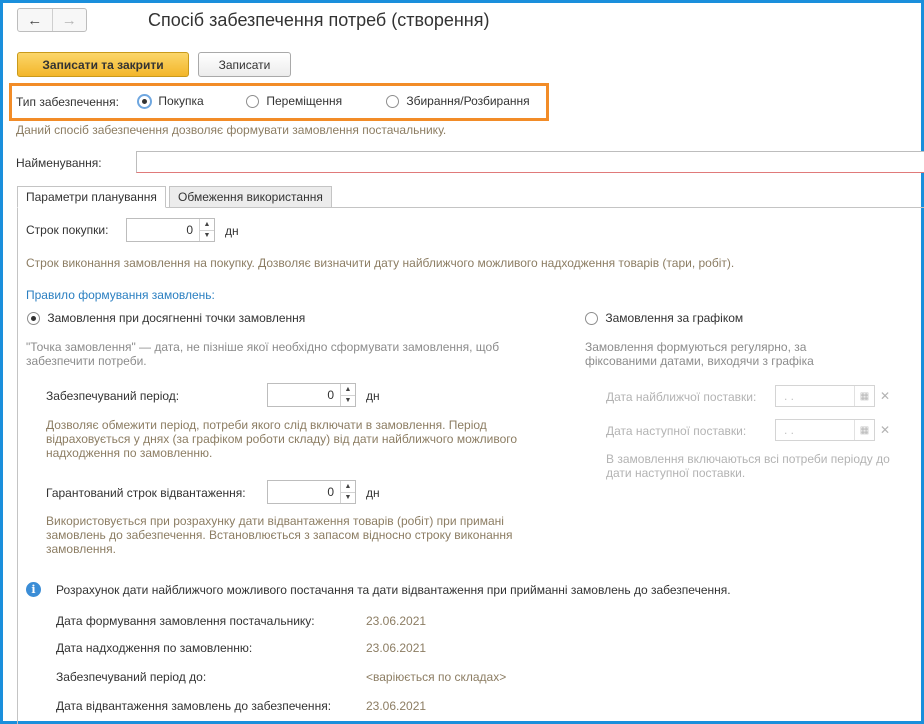 This screenshot has width=924, height=724. I want to click on purchase-term-spinner: ▲ ▼, so click(206, 230).